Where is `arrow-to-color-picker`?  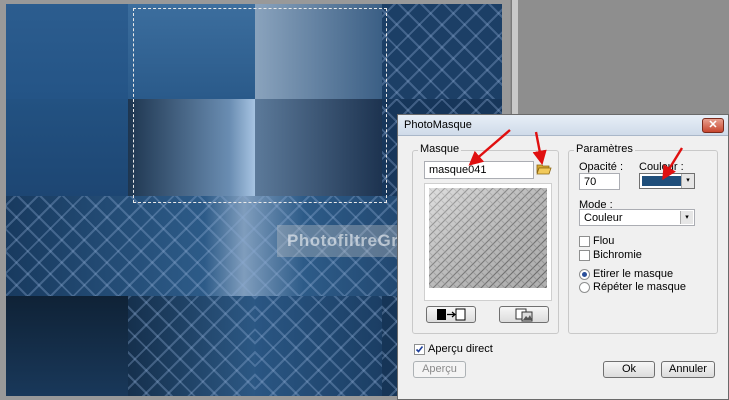 arrow-to-color-picker is located at coordinates (673, 164).